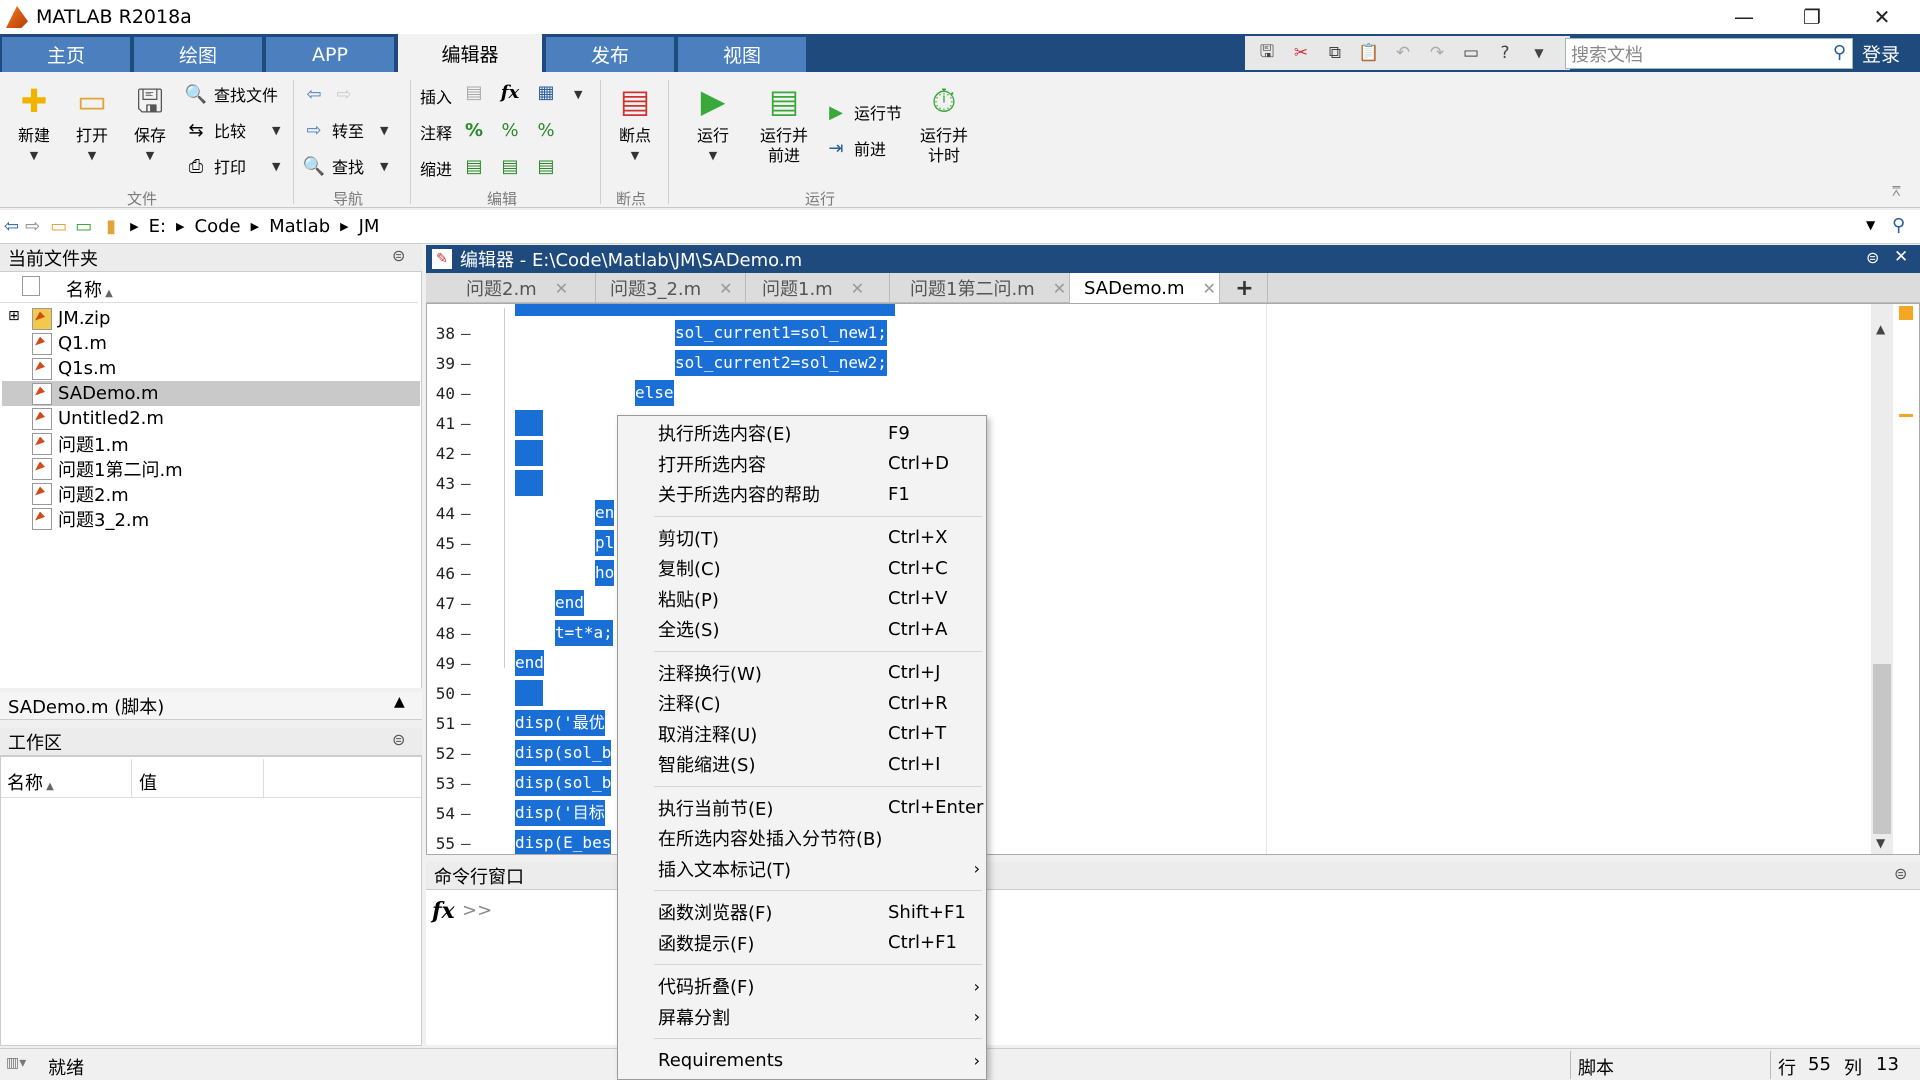 The width and height of the screenshot is (1920, 1080). What do you see at coordinates (802, 869) in the screenshot?
I see `menu-item: 插入文本标记(T) ›` at bounding box center [802, 869].